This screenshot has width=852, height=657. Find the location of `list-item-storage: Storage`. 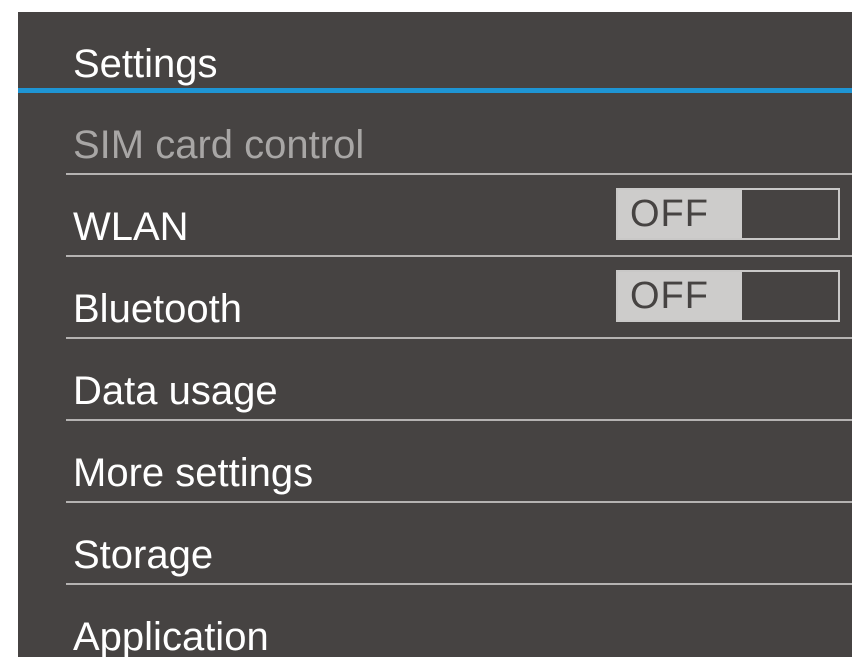

list-item-storage: Storage is located at coordinates (459, 543).